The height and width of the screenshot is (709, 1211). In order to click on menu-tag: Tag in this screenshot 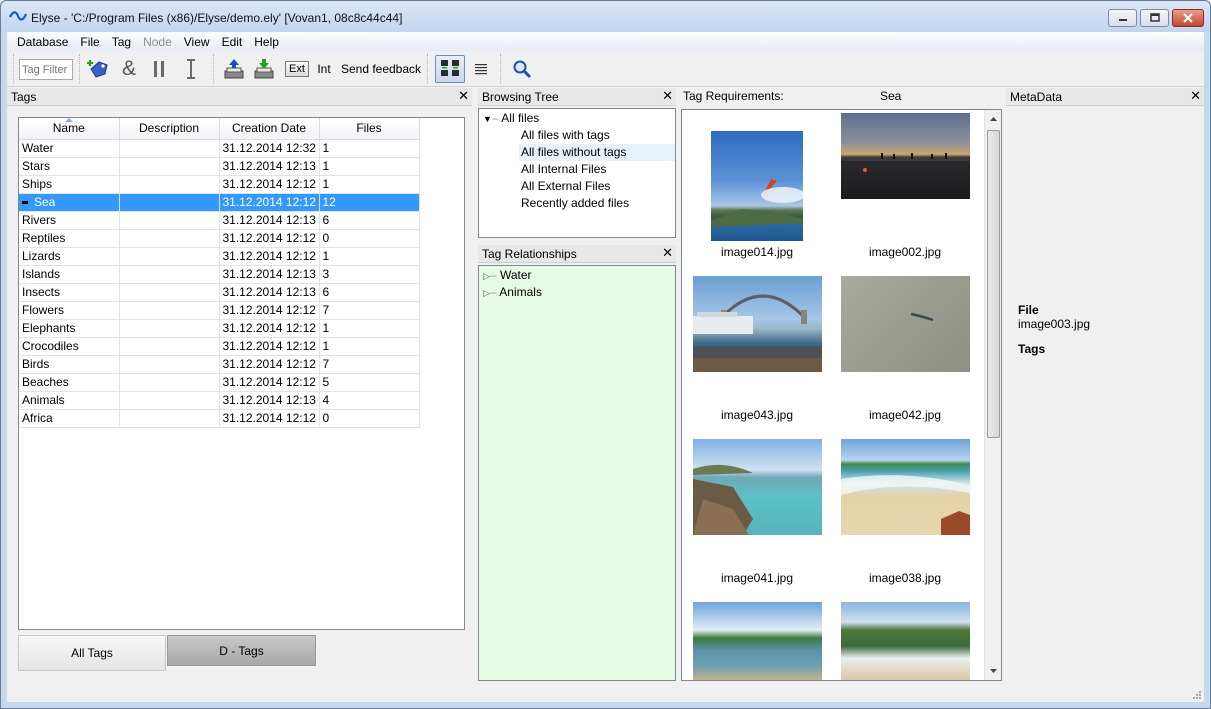, I will do `click(121, 41)`.